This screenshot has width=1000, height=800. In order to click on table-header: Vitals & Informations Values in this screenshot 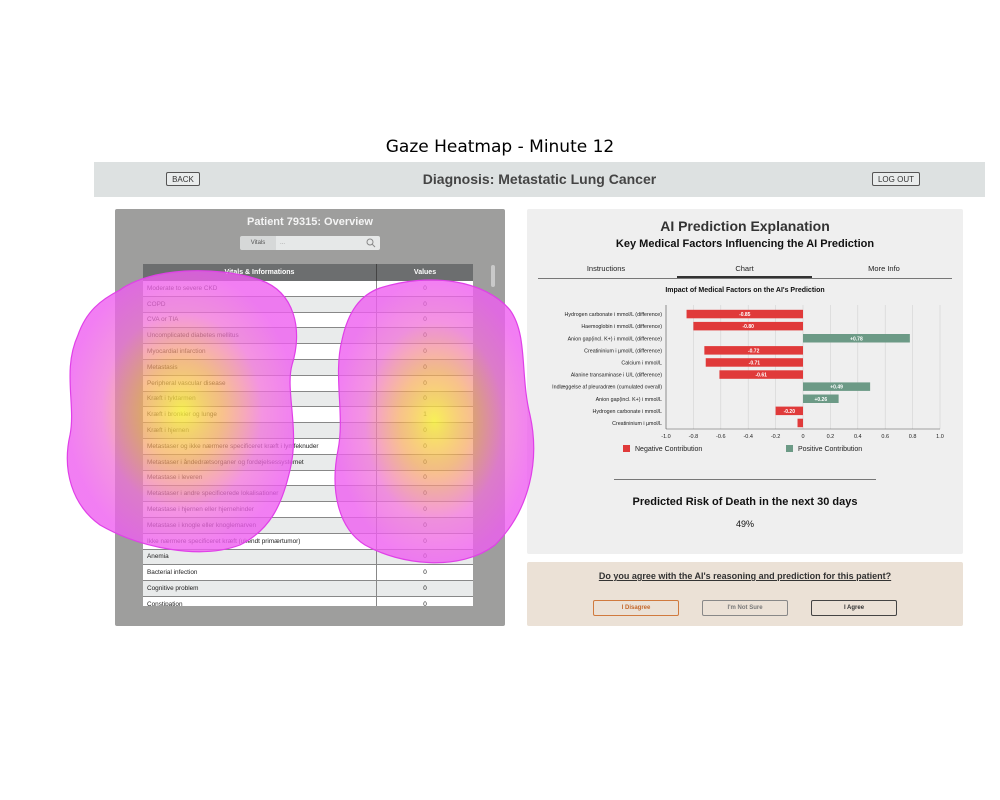, I will do `click(308, 272)`.